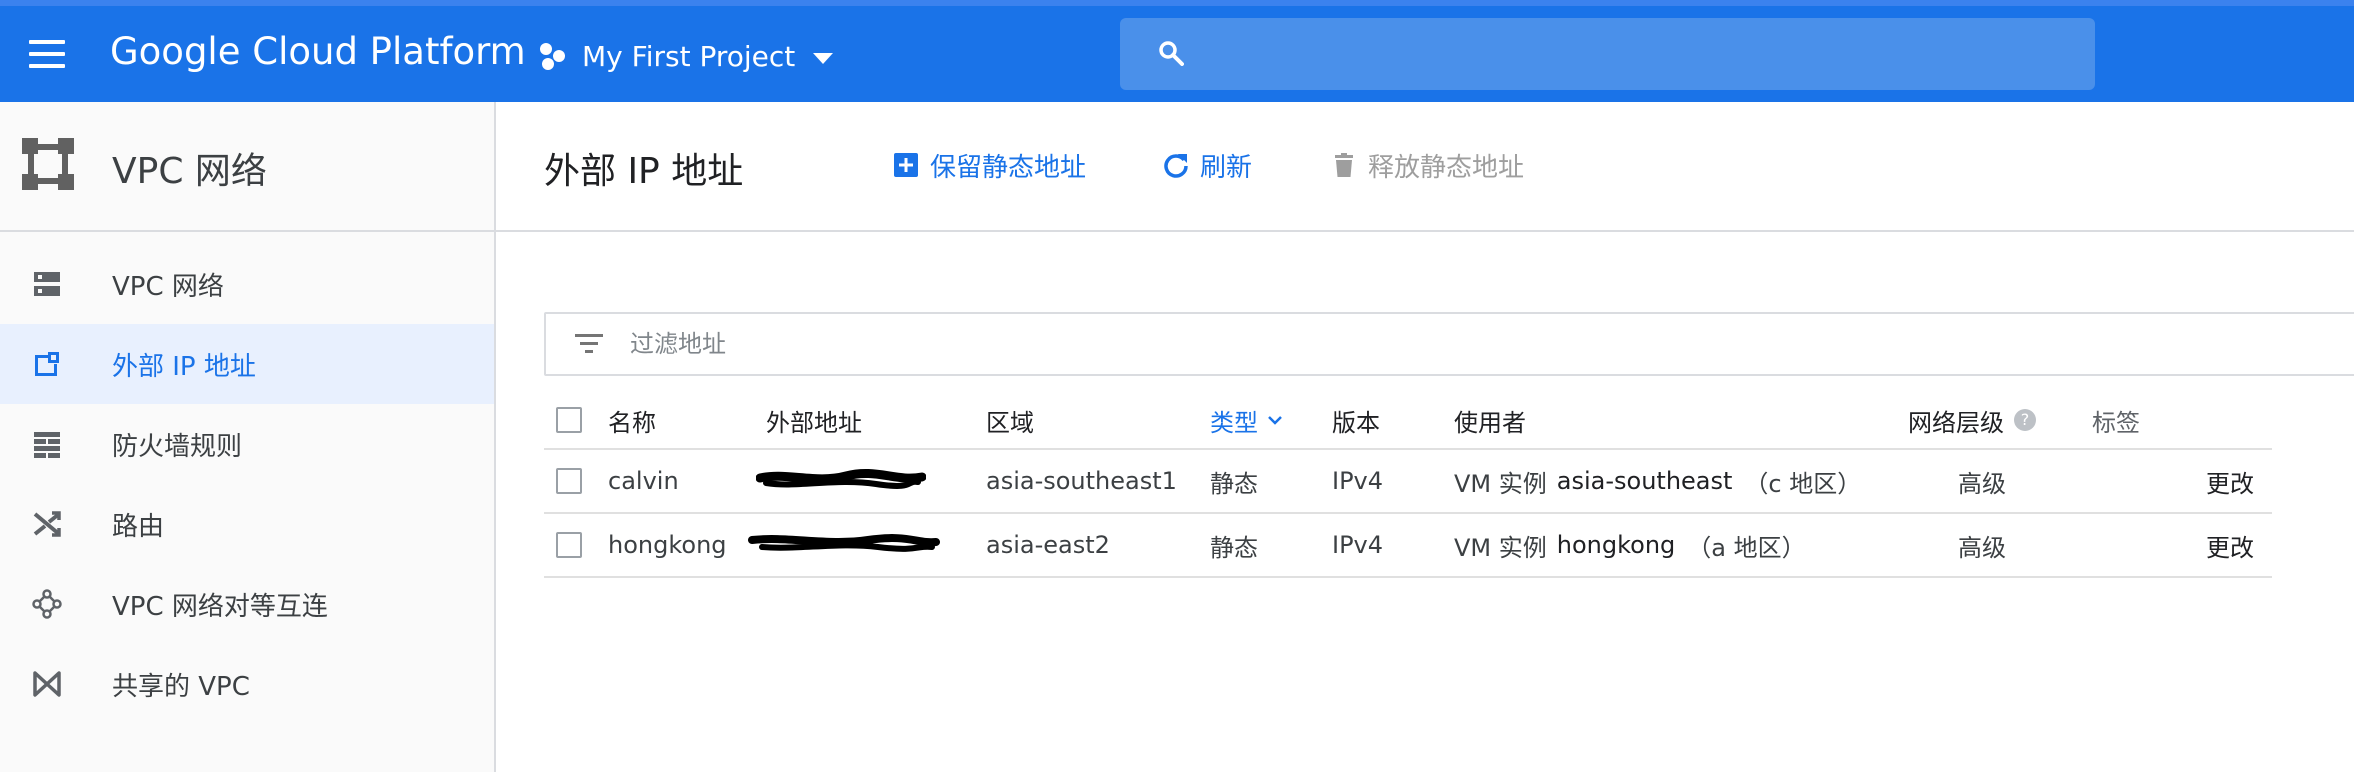 This screenshot has height=772, width=2354. What do you see at coordinates (1177, 3) in the screenshot?
I see `top-strip` at bounding box center [1177, 3].